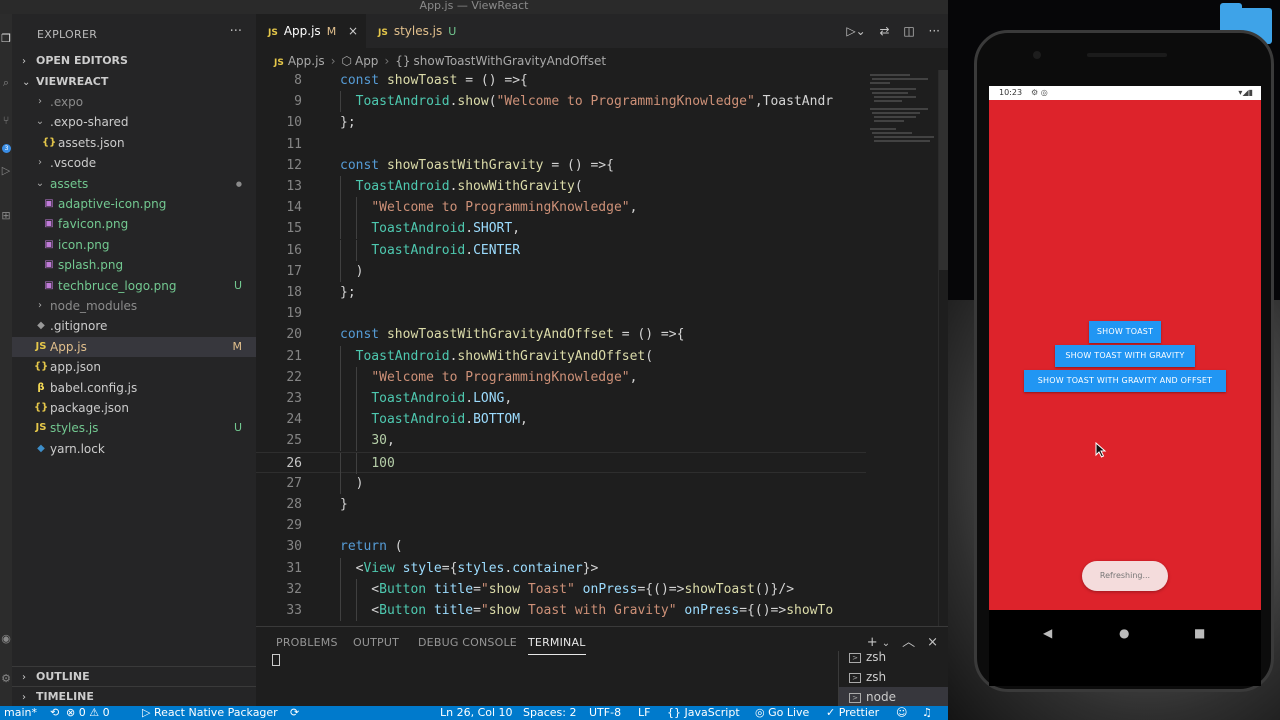 The height and width of the screenshot is (720, 1280). I want to click on tree-item: β babel.config.js, so click(134, 388).